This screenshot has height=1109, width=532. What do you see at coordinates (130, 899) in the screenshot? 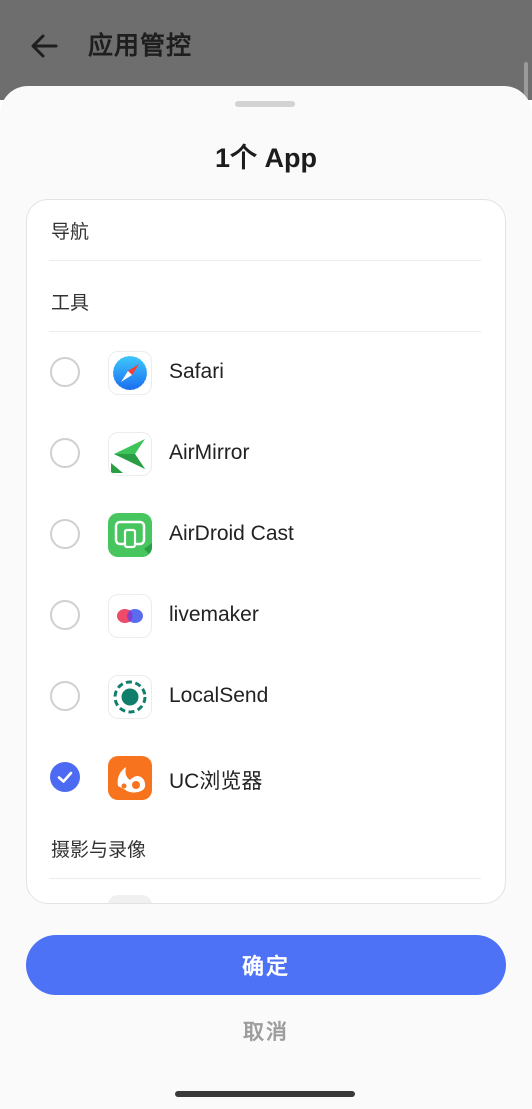
I see `next-app-icon-partial` at bounding box center [130, 899].